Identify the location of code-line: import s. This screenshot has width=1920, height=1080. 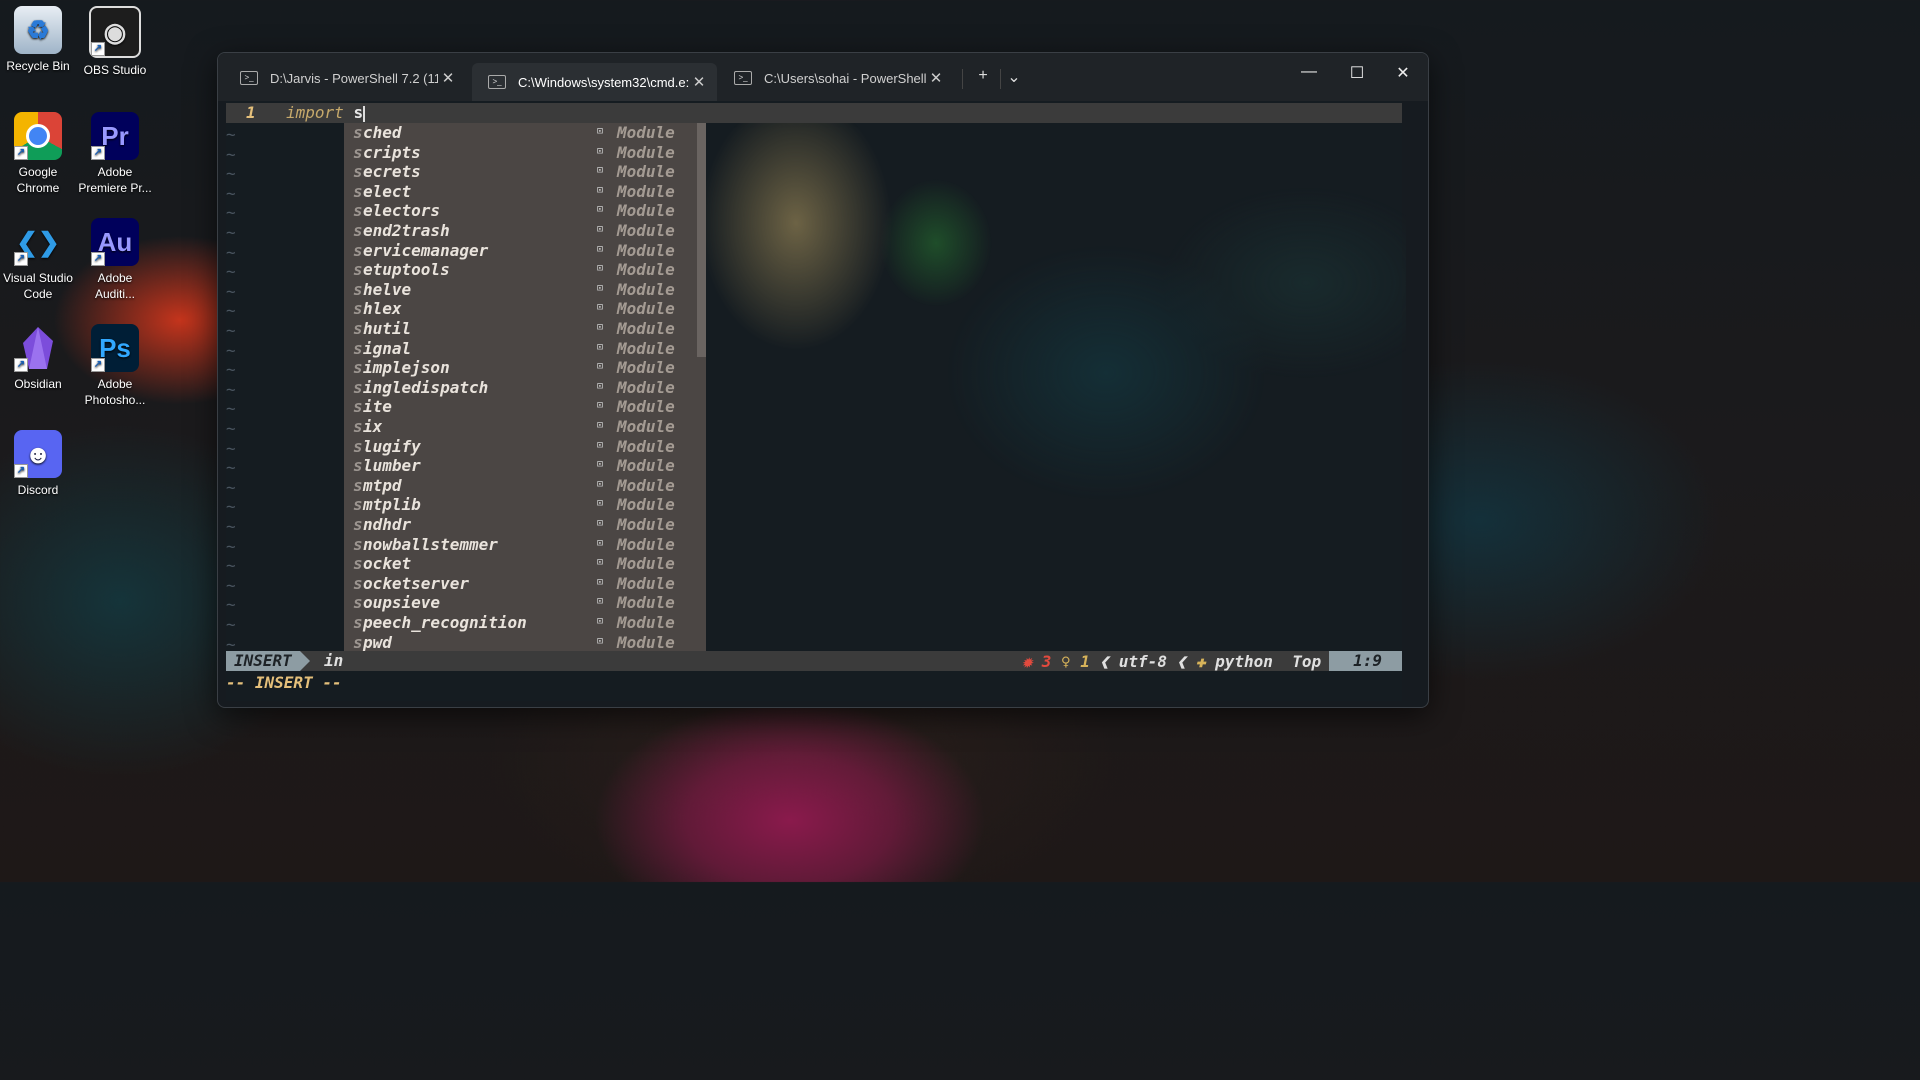
(326, 112).